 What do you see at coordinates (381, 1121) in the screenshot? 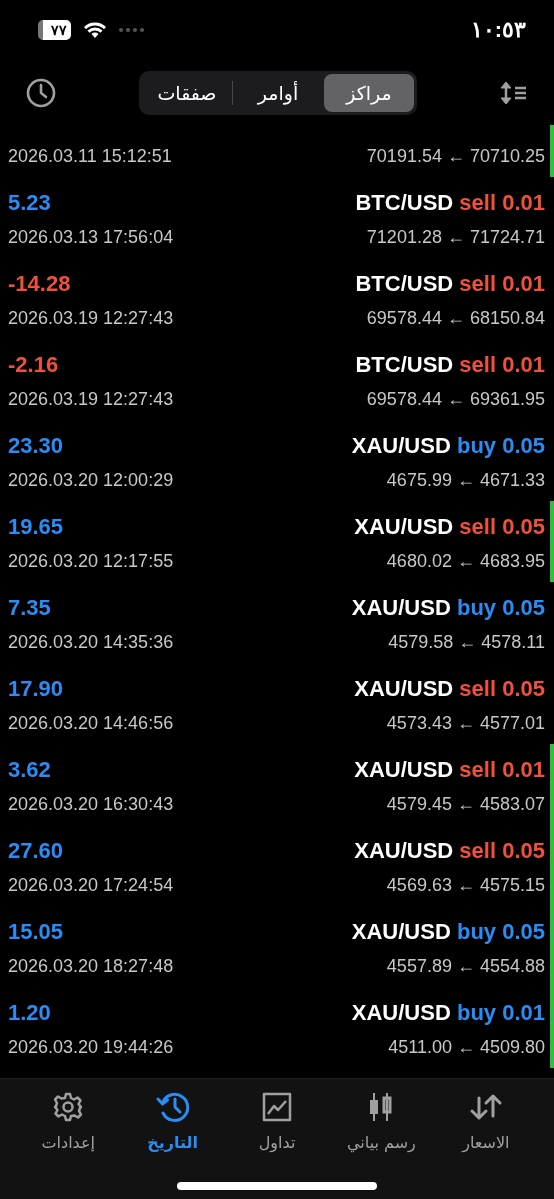
I see `tab-bar-item: رسم بياني` at bounding box center [381, 1121].